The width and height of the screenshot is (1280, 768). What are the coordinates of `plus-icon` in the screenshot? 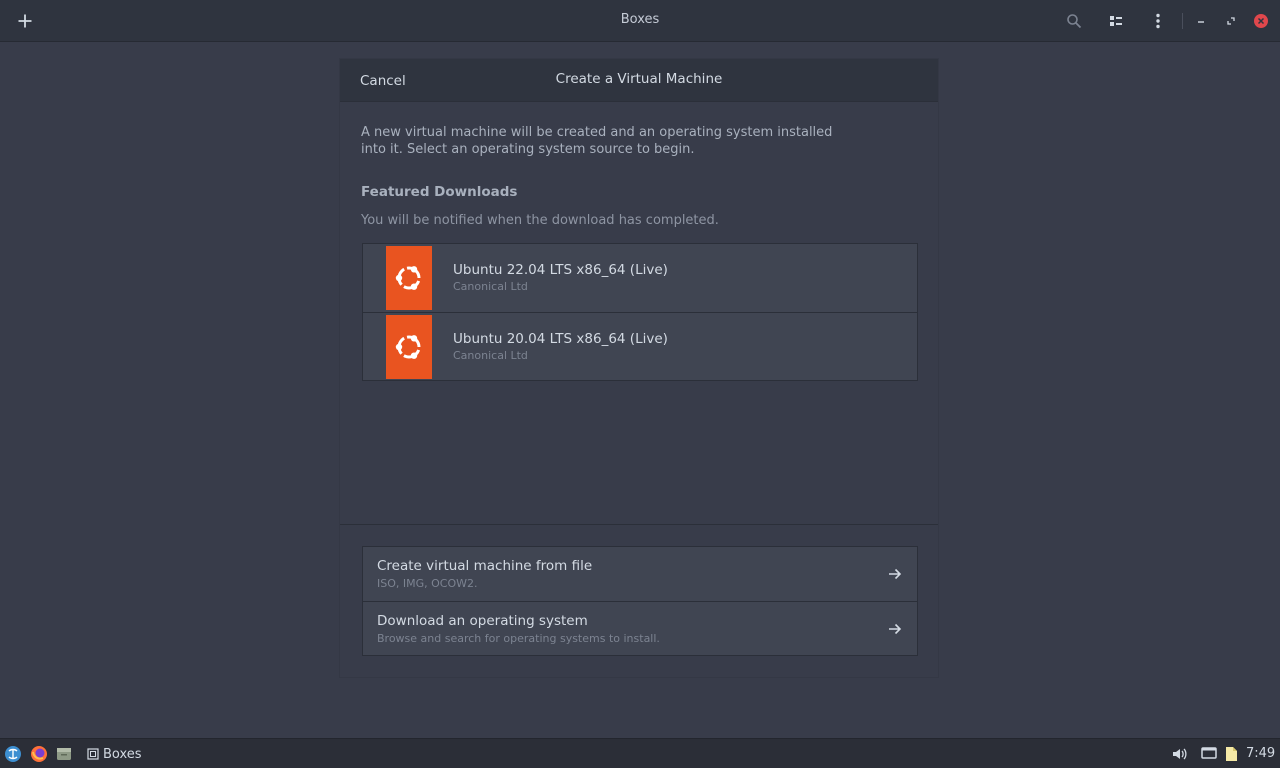 It's located at (25, 21).